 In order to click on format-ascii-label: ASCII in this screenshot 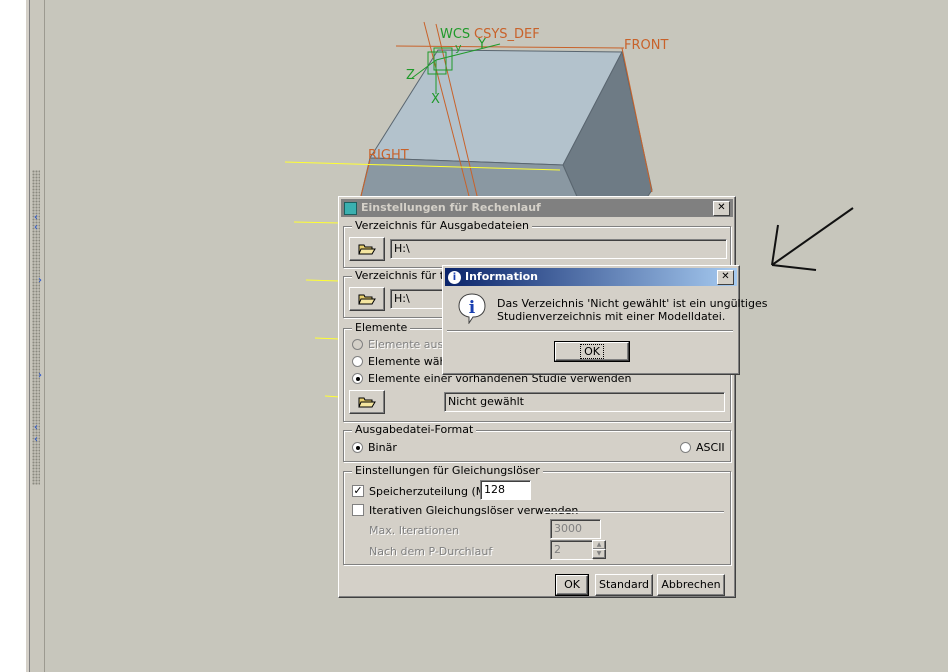, I will do `click(710, 447)`.